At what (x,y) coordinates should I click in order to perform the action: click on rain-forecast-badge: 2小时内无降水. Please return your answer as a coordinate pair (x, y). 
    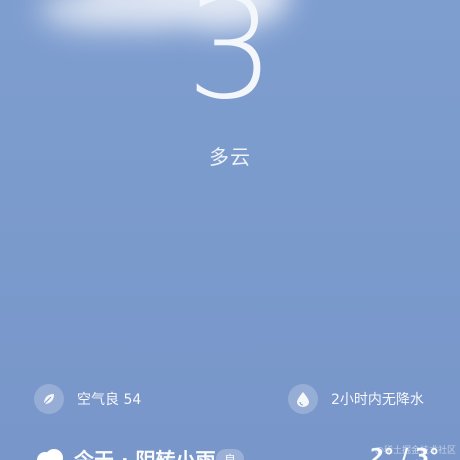
    Looking at the image, I should click on (356, 399).